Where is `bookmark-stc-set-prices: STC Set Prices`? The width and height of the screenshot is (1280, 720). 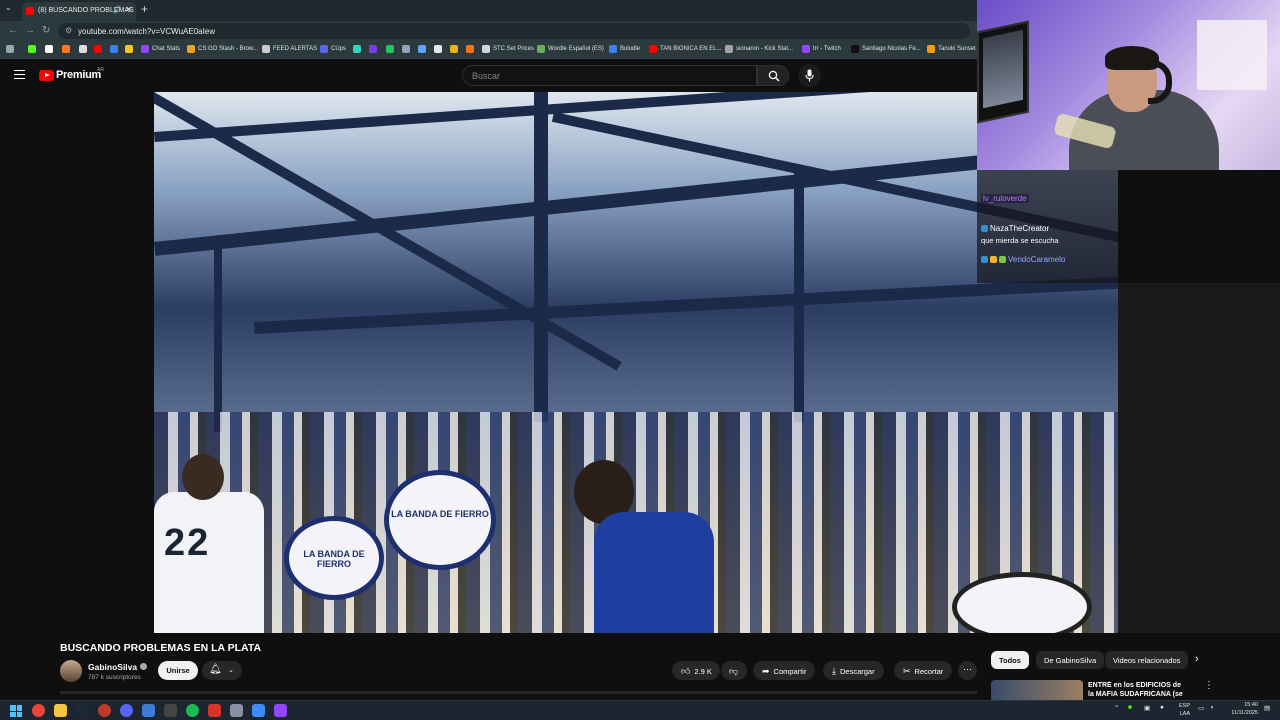
bookmark-stc-set-prices: STC Set Prices is located at coordinates (508, 49).